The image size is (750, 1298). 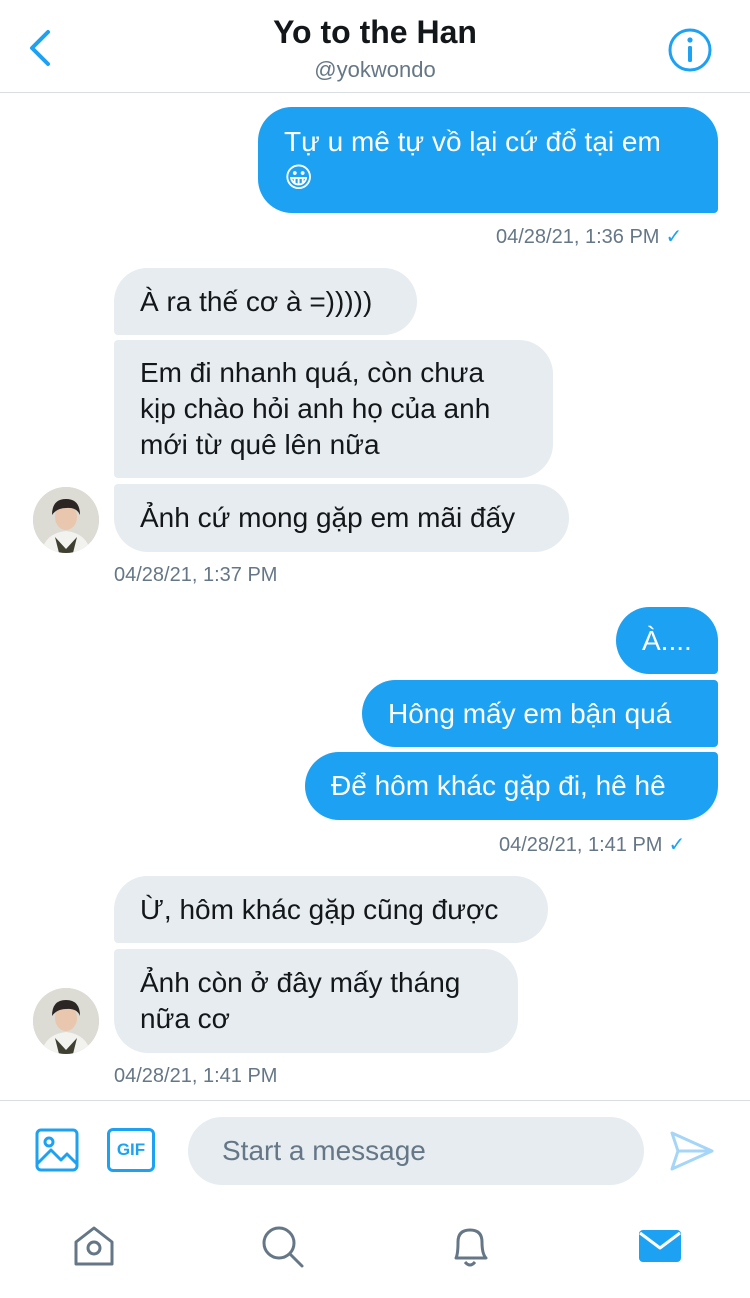 What do you see at coordinates (589, 237) in the screenshot?
I see `message-timestamp: 04/28/21, 1:36 PM ✓` at bounding box center [589, 237].